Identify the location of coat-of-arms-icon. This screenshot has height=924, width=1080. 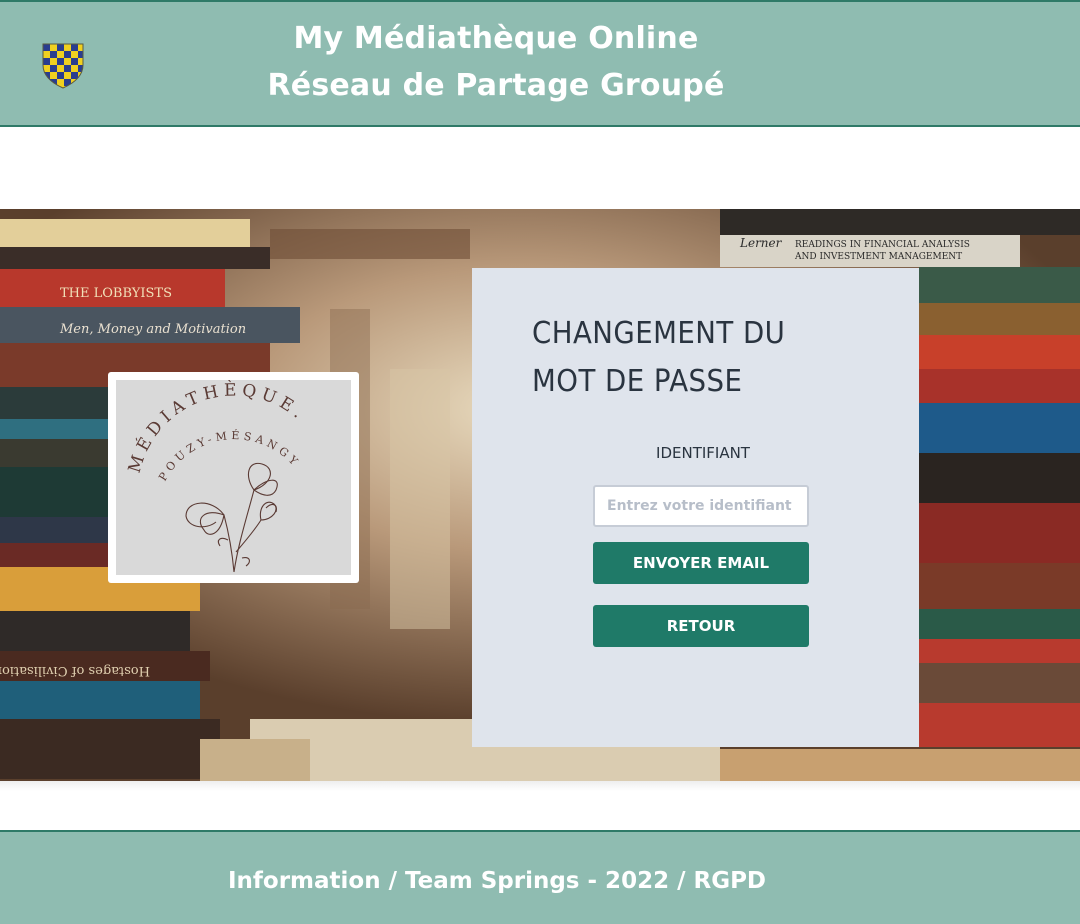
(63, 66).